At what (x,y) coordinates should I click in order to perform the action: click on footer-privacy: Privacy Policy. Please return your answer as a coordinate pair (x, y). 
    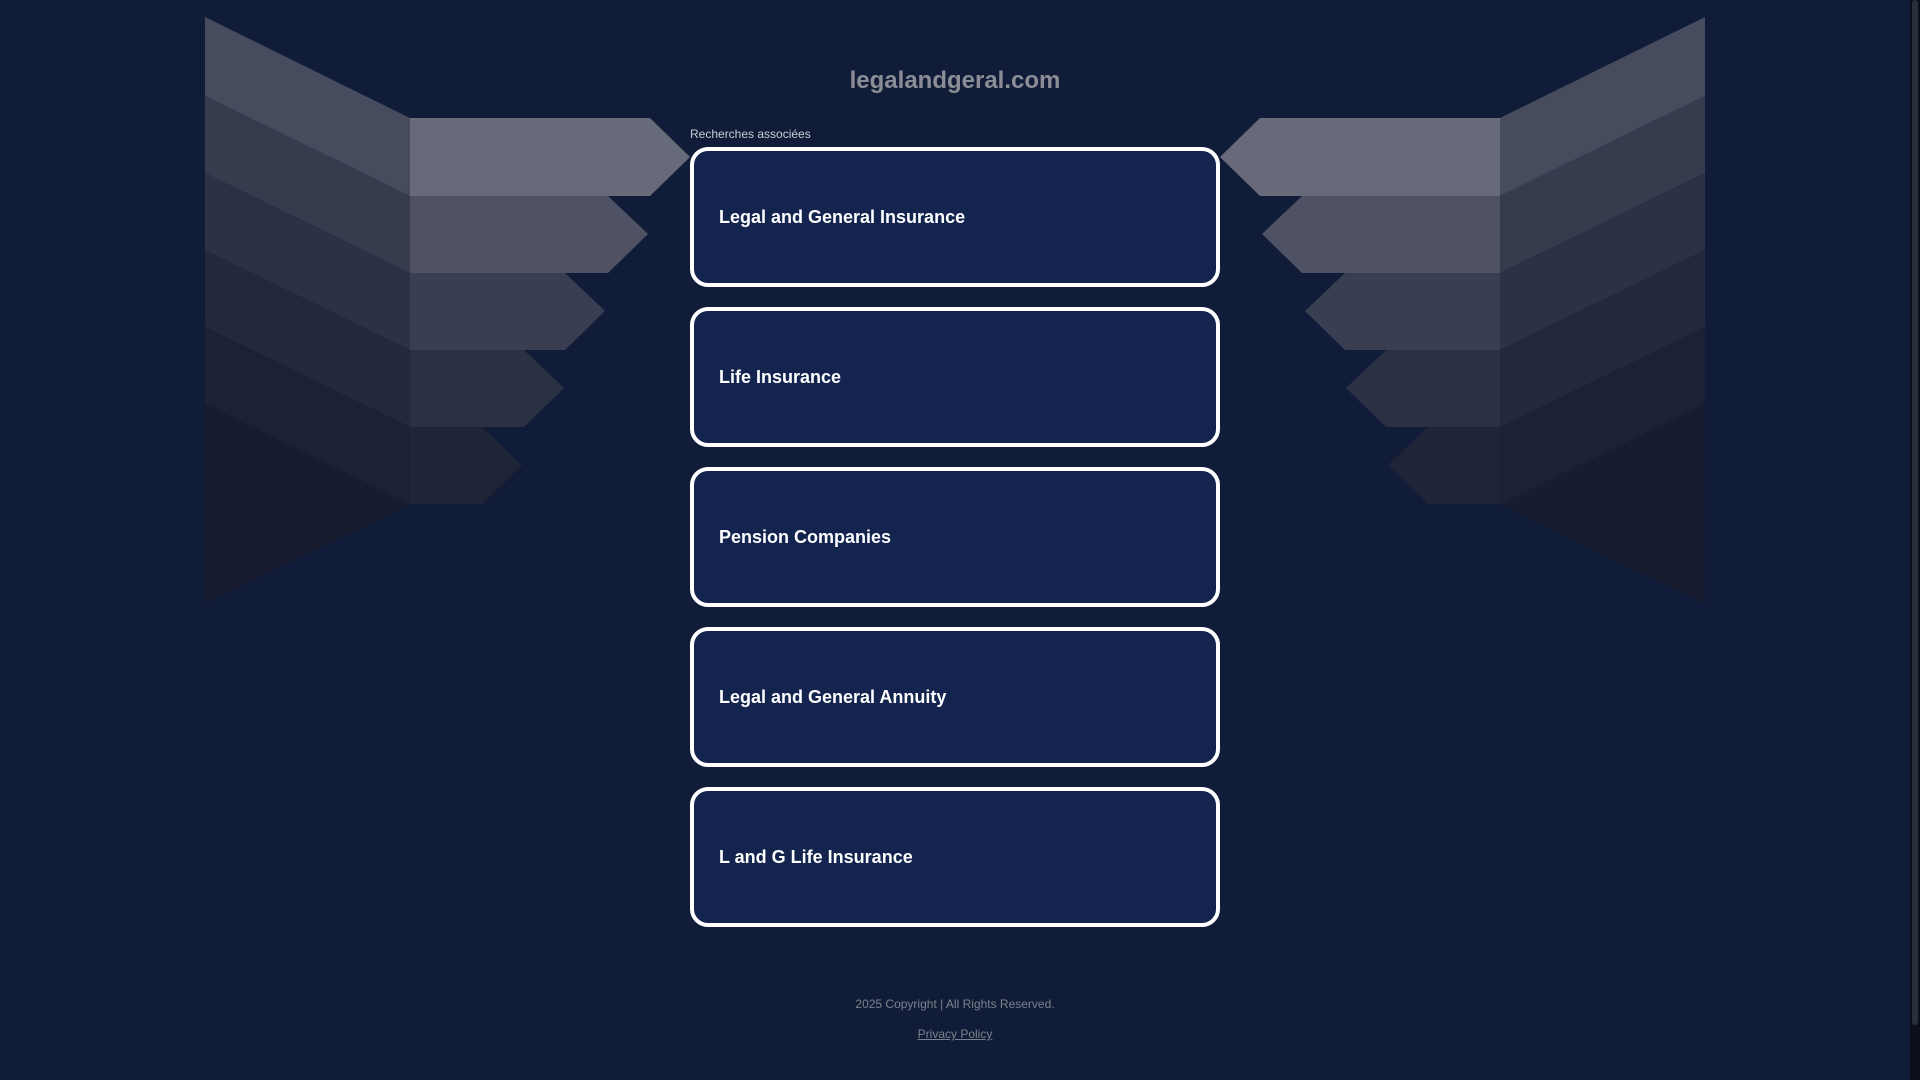
    Looking at the image, I should click on (955, 1034).